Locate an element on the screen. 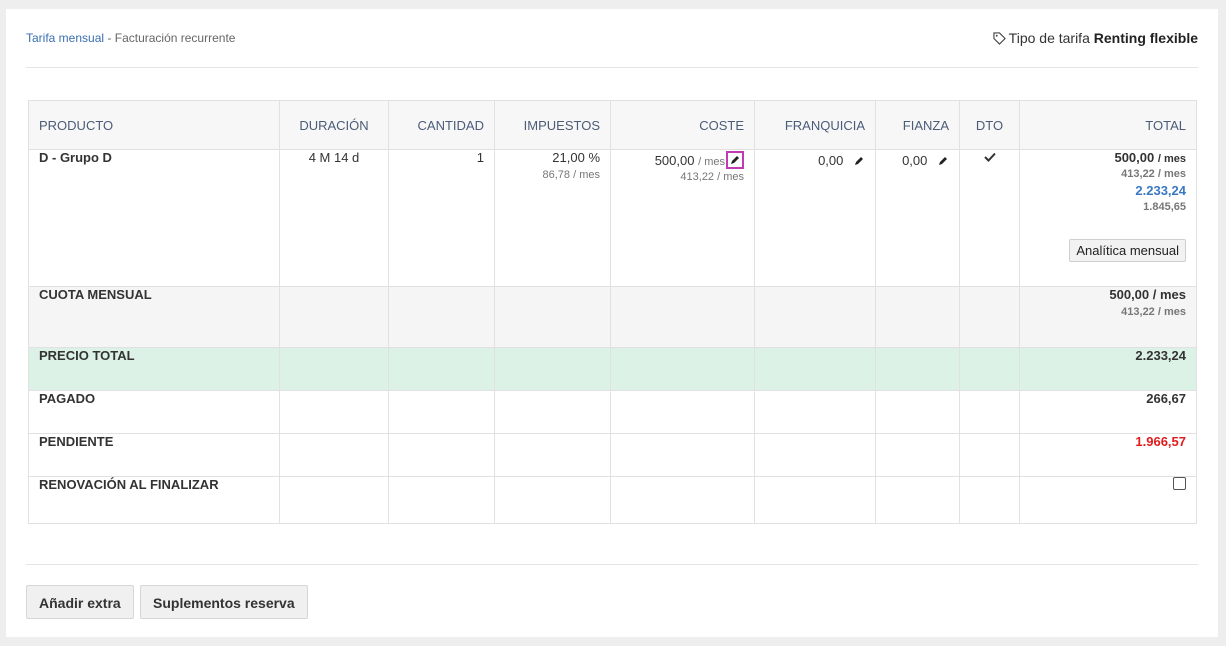 This screenshot has width=1226, height=646. col-duracion: DURACIÓN is located at coordinates (334, 125).